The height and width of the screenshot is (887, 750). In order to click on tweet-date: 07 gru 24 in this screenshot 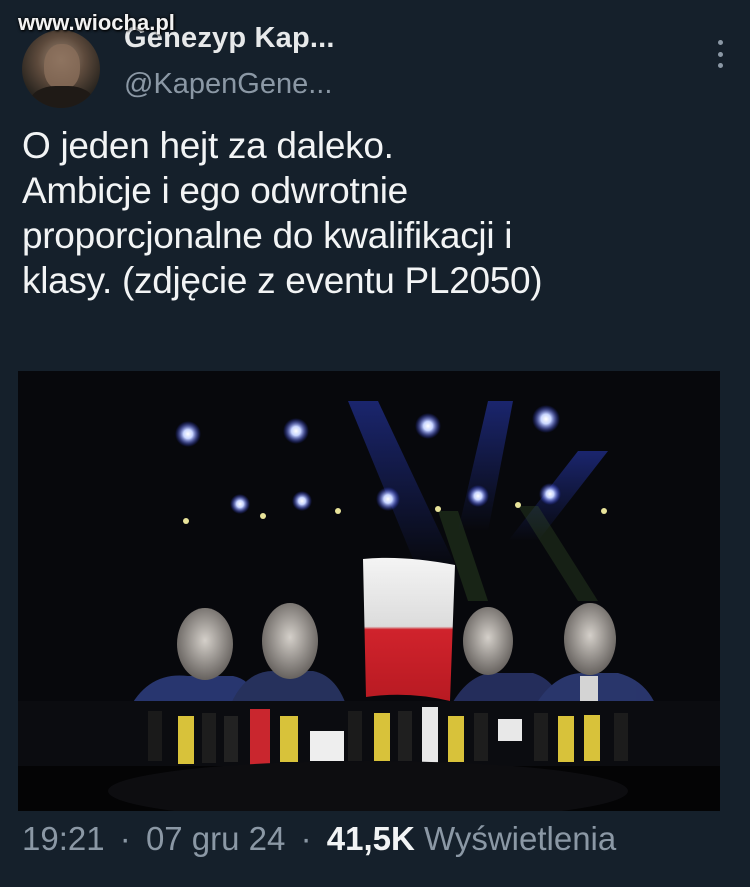, I will do `click(215, 838)`.